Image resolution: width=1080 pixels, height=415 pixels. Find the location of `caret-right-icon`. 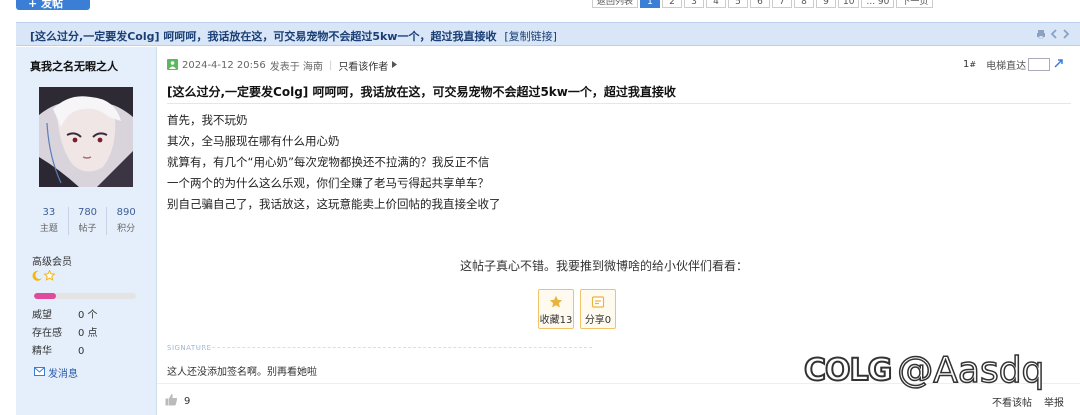

caret-right-icon is located at coordinates (395, 65).